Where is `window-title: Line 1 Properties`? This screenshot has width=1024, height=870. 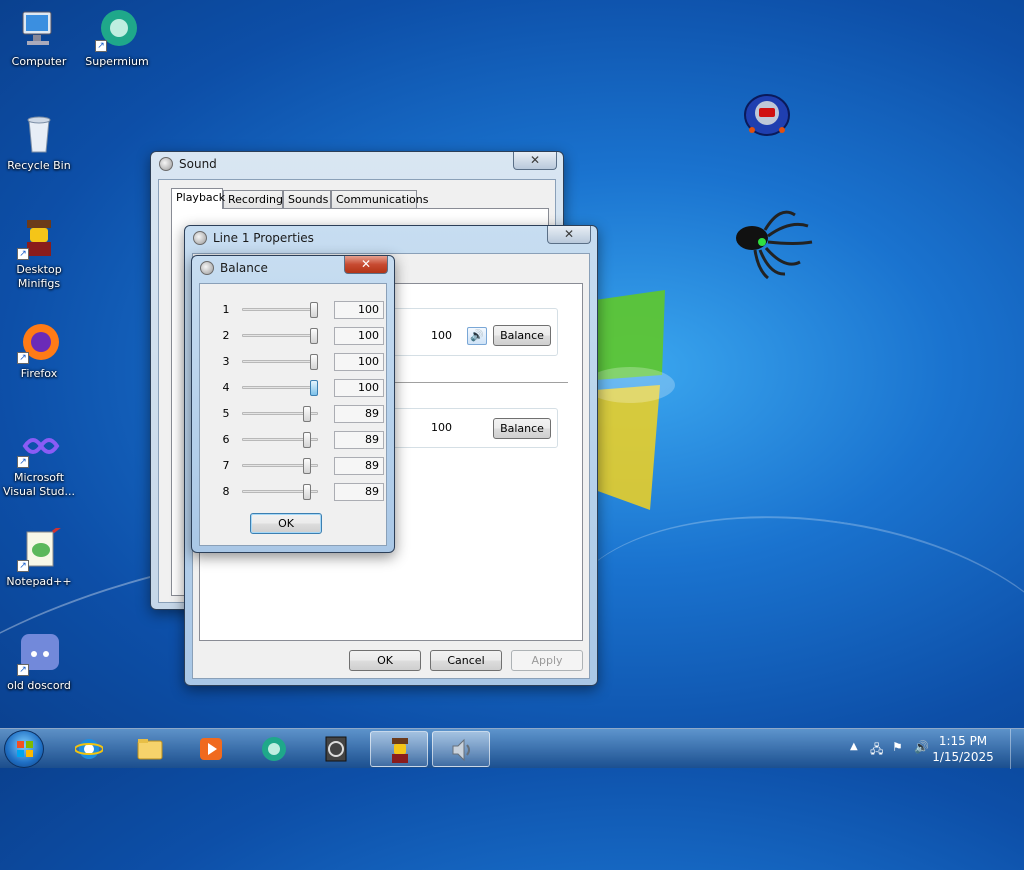 window-title: Line 1 Properties is located at coordinates (263, 238).